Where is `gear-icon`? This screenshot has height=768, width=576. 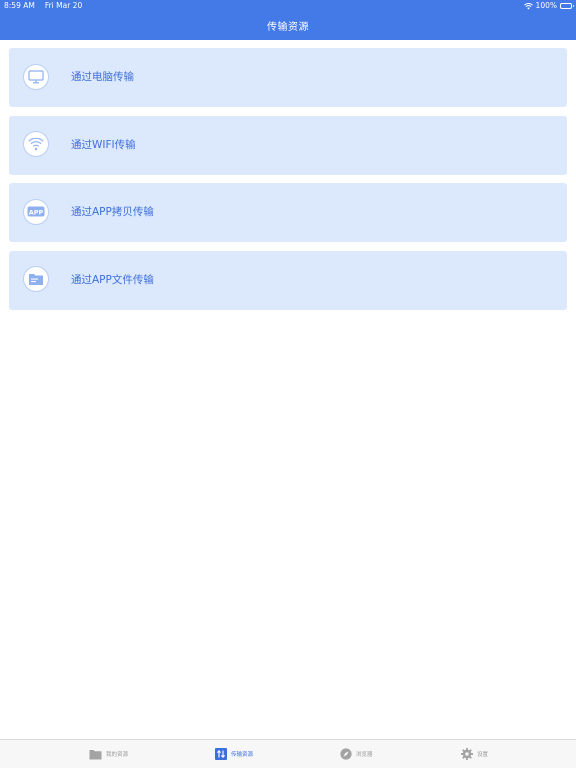
gear-icon is located at coordinates (467, 754).